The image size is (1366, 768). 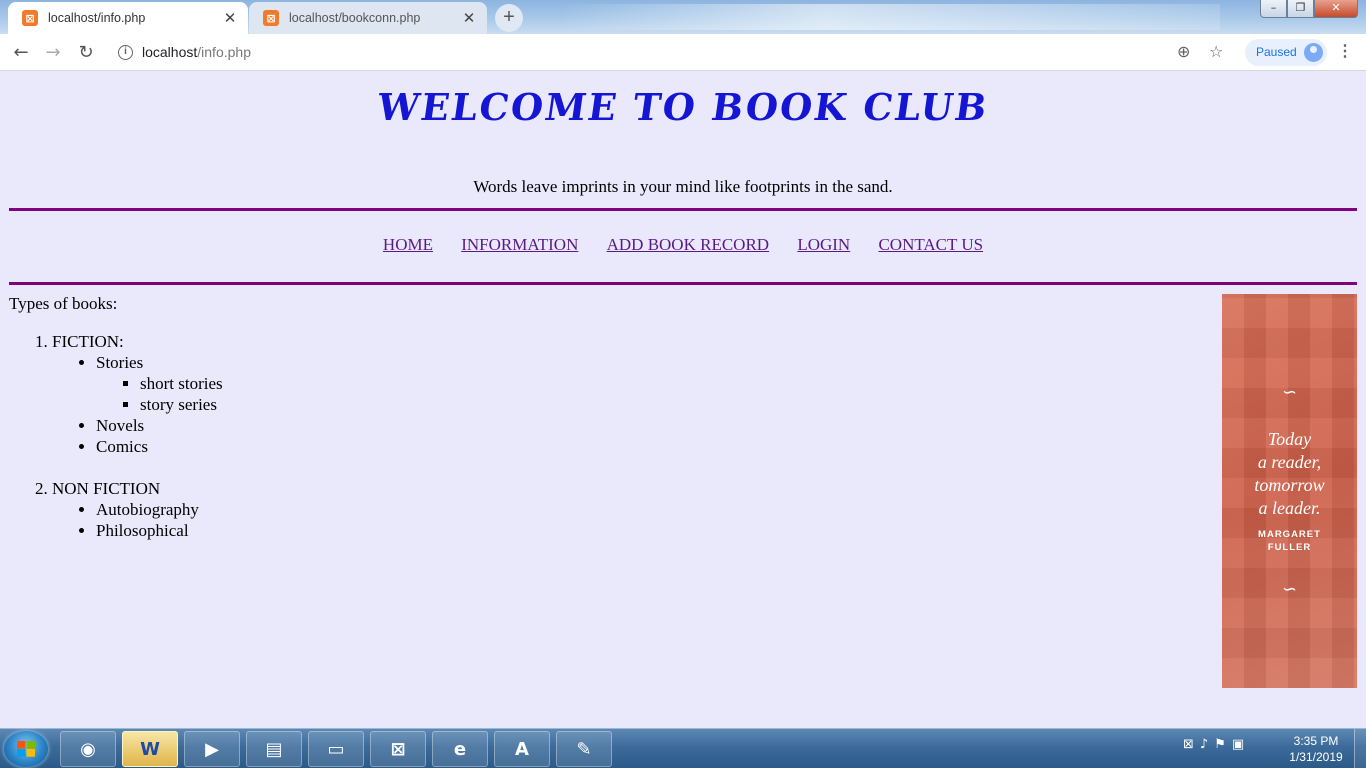 I want to click on content-heading: Types of books:, so click(x=63, y=303).